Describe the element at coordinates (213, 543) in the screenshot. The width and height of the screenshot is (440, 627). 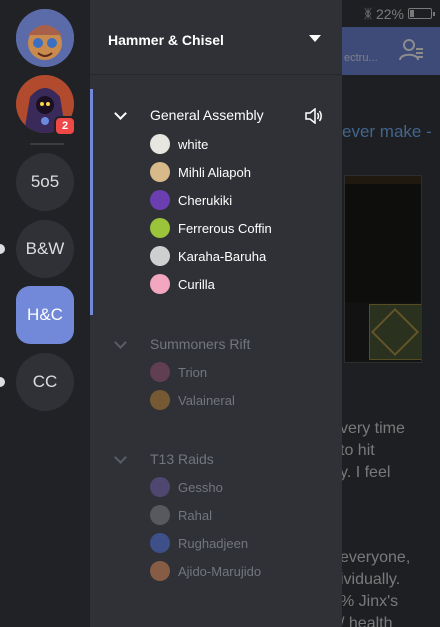
I see `voice-member-name: Rughadjeen` at that location.